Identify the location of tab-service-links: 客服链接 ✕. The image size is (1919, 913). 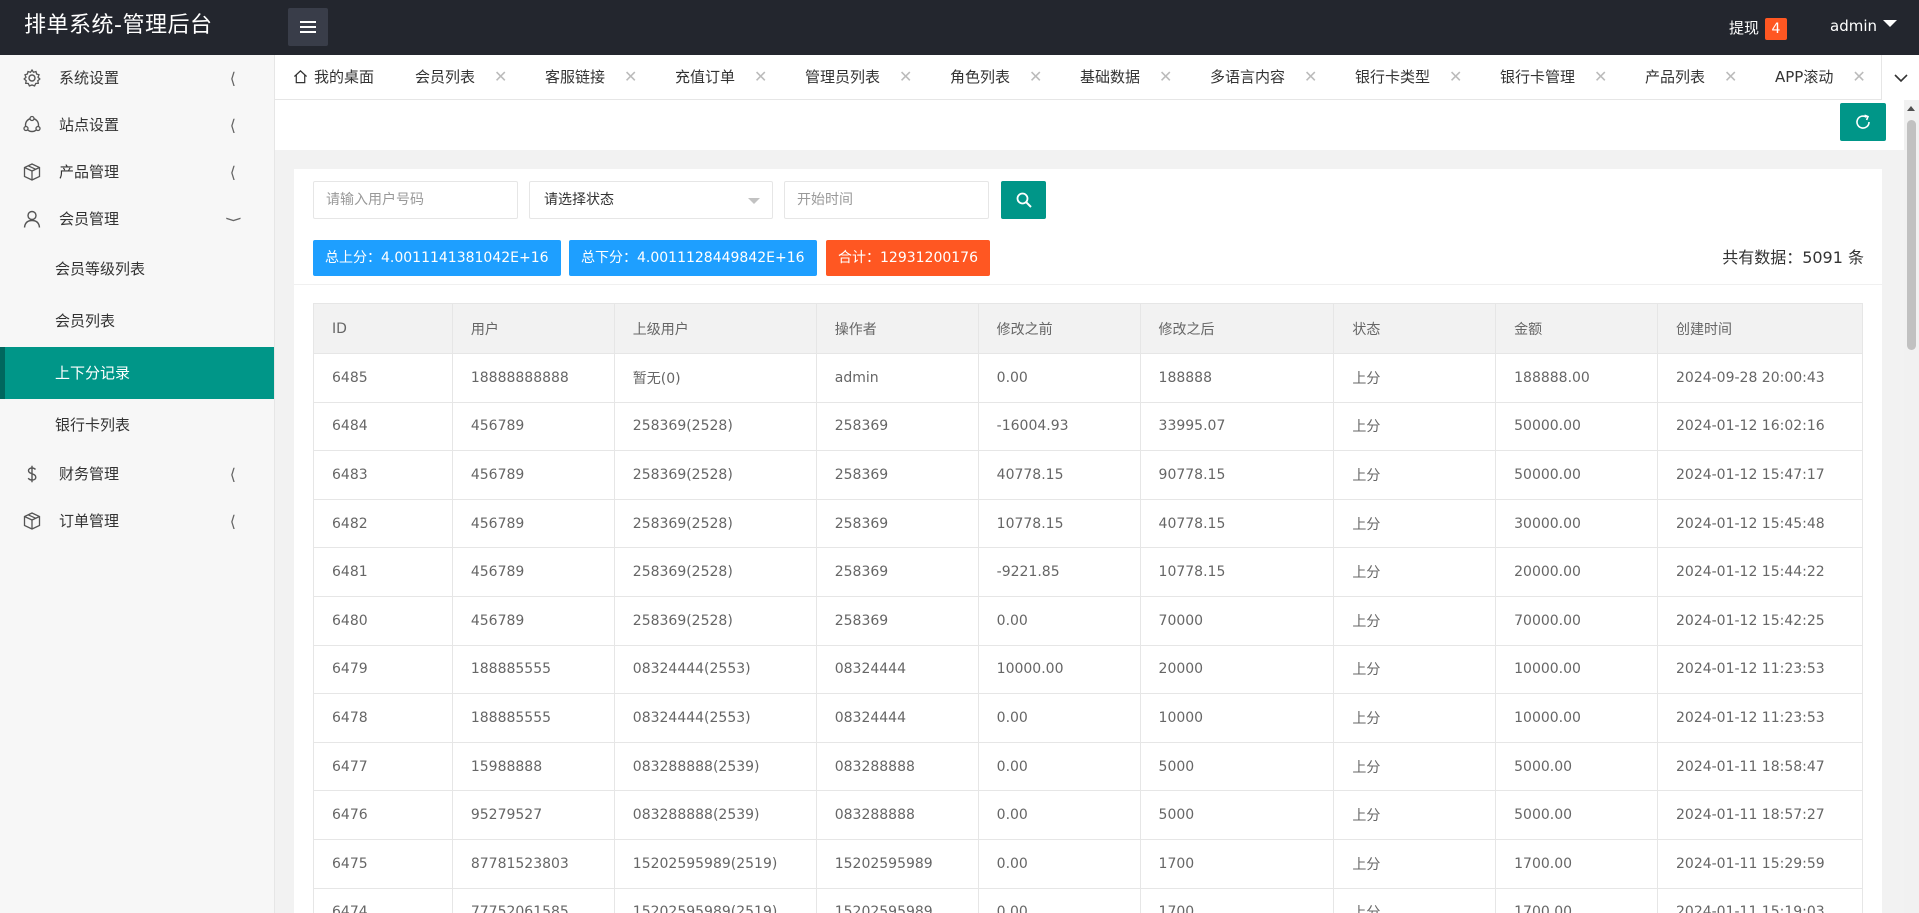
(591, 77).